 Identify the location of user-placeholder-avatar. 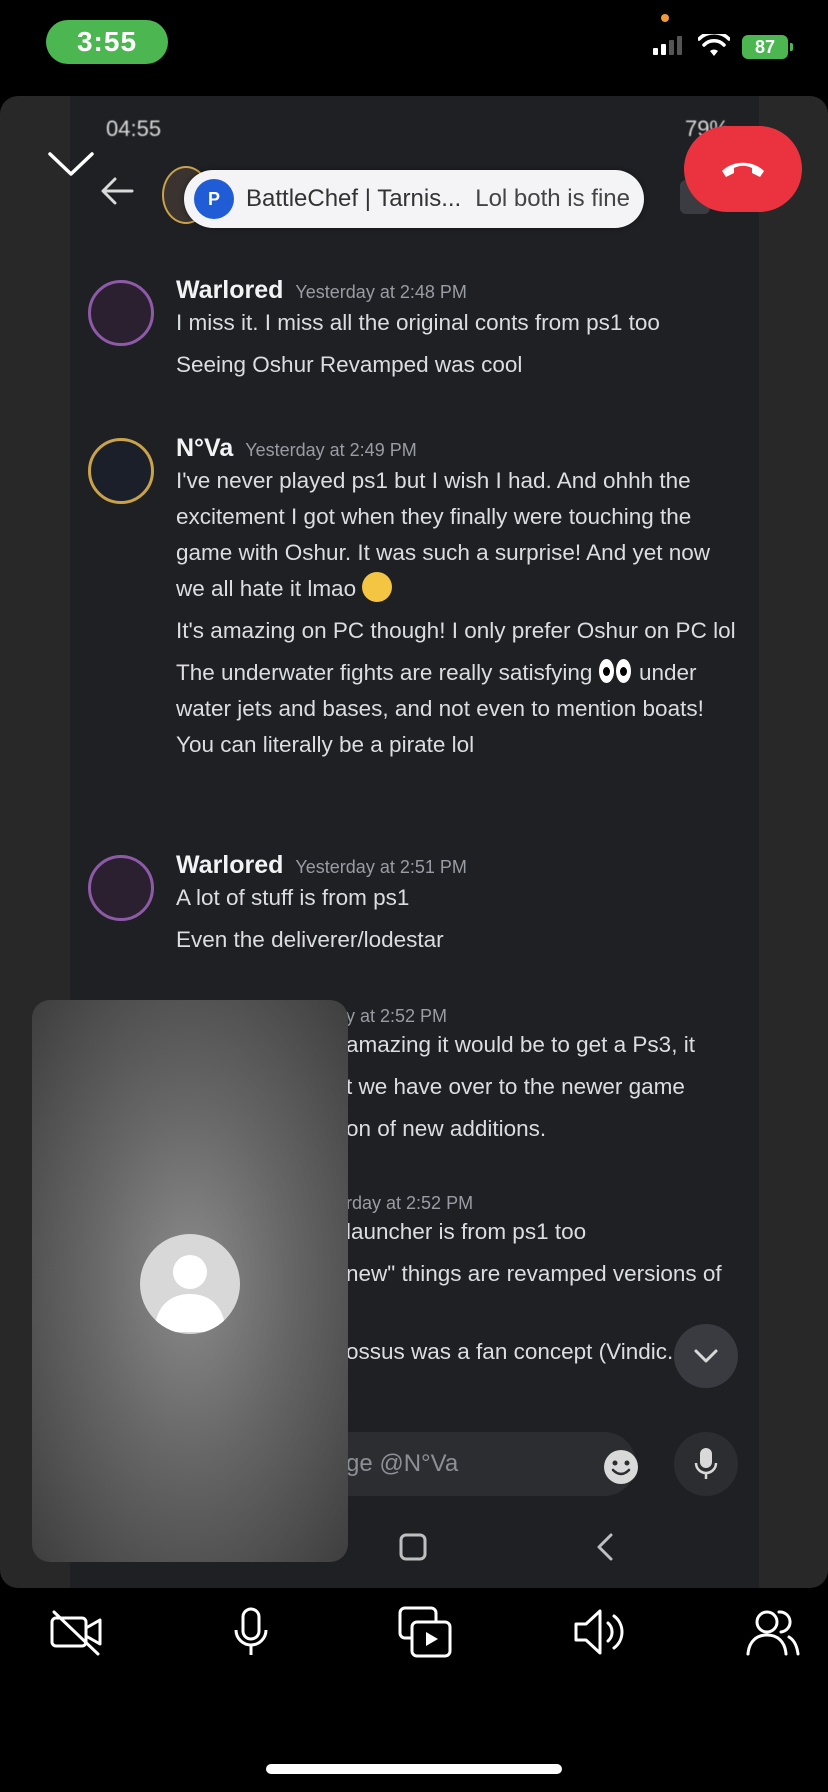
(190, 1284).